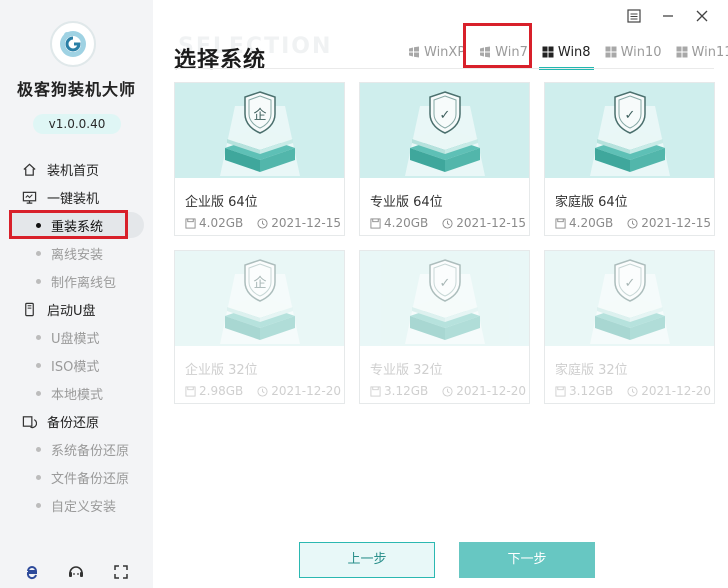 This screenshot has width=728, height=588. I want to click on monitor-icon, so click(29, 197).